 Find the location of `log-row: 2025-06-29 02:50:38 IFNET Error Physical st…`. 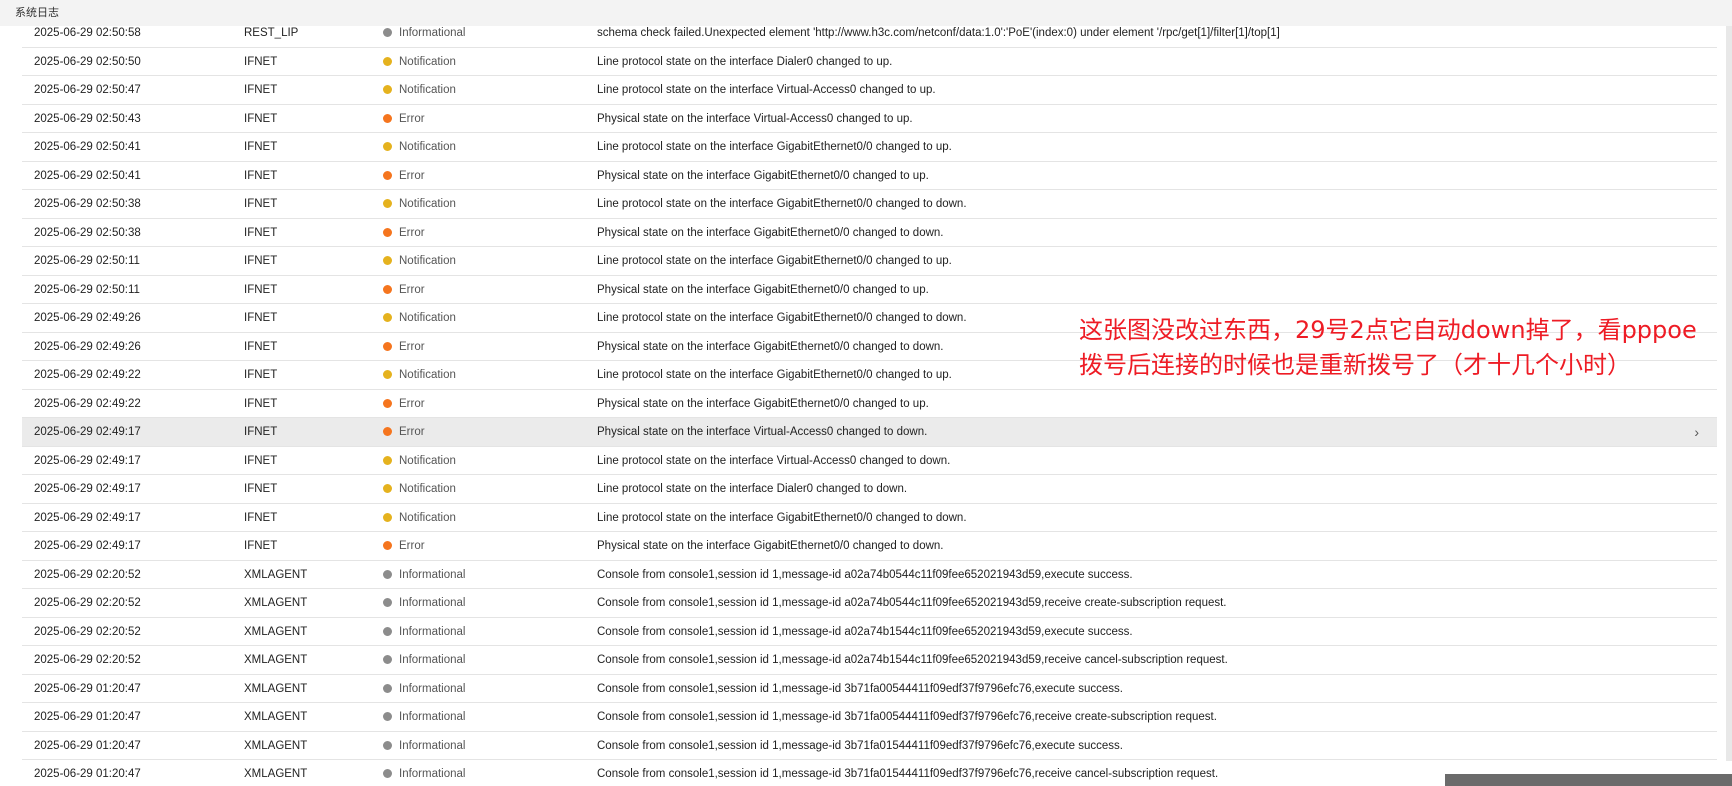

log-row: 2025-06-29 02:50:38 IFNET Error Physical st… is located at coordinates (869, 233).